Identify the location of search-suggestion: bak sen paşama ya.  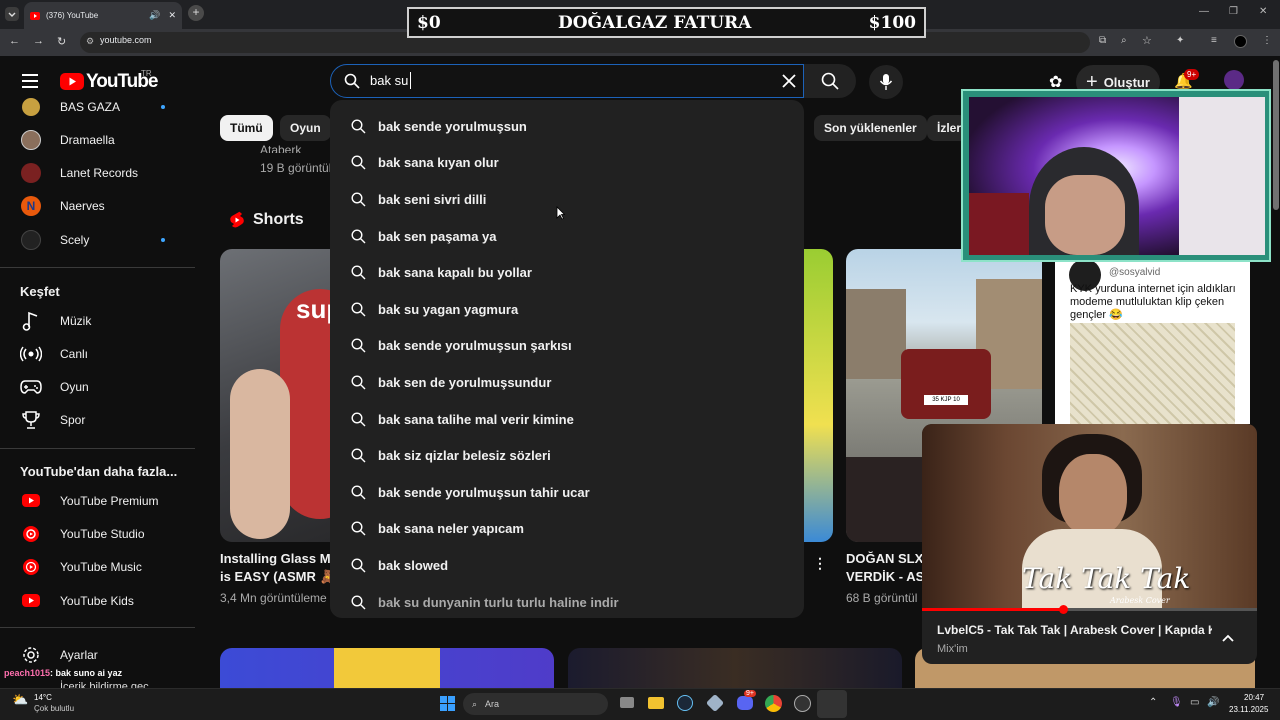
(567, 236).